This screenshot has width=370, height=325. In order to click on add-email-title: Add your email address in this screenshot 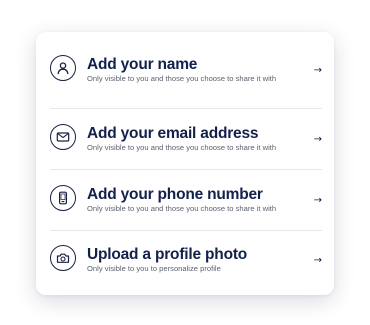, I will do `click(173, 133)`.